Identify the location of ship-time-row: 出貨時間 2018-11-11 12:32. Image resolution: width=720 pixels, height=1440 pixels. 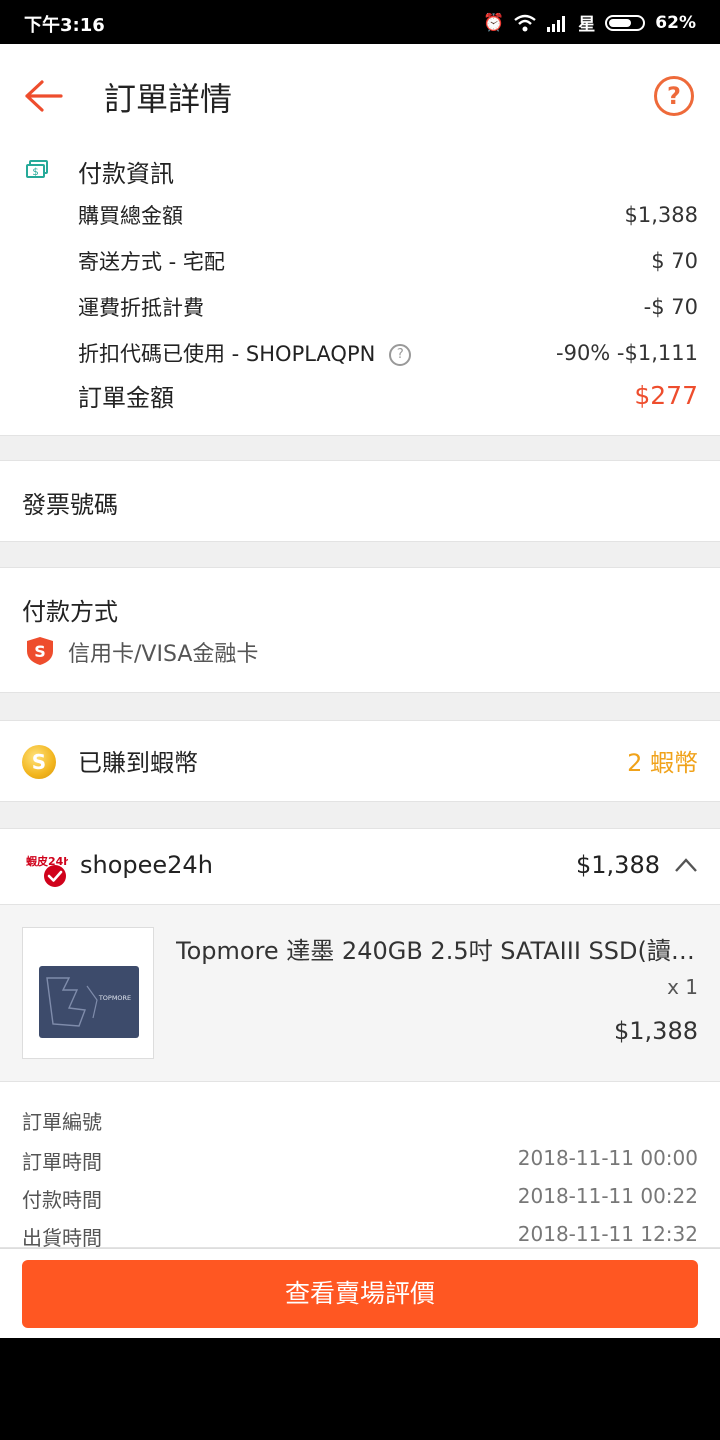
(360, 1236).